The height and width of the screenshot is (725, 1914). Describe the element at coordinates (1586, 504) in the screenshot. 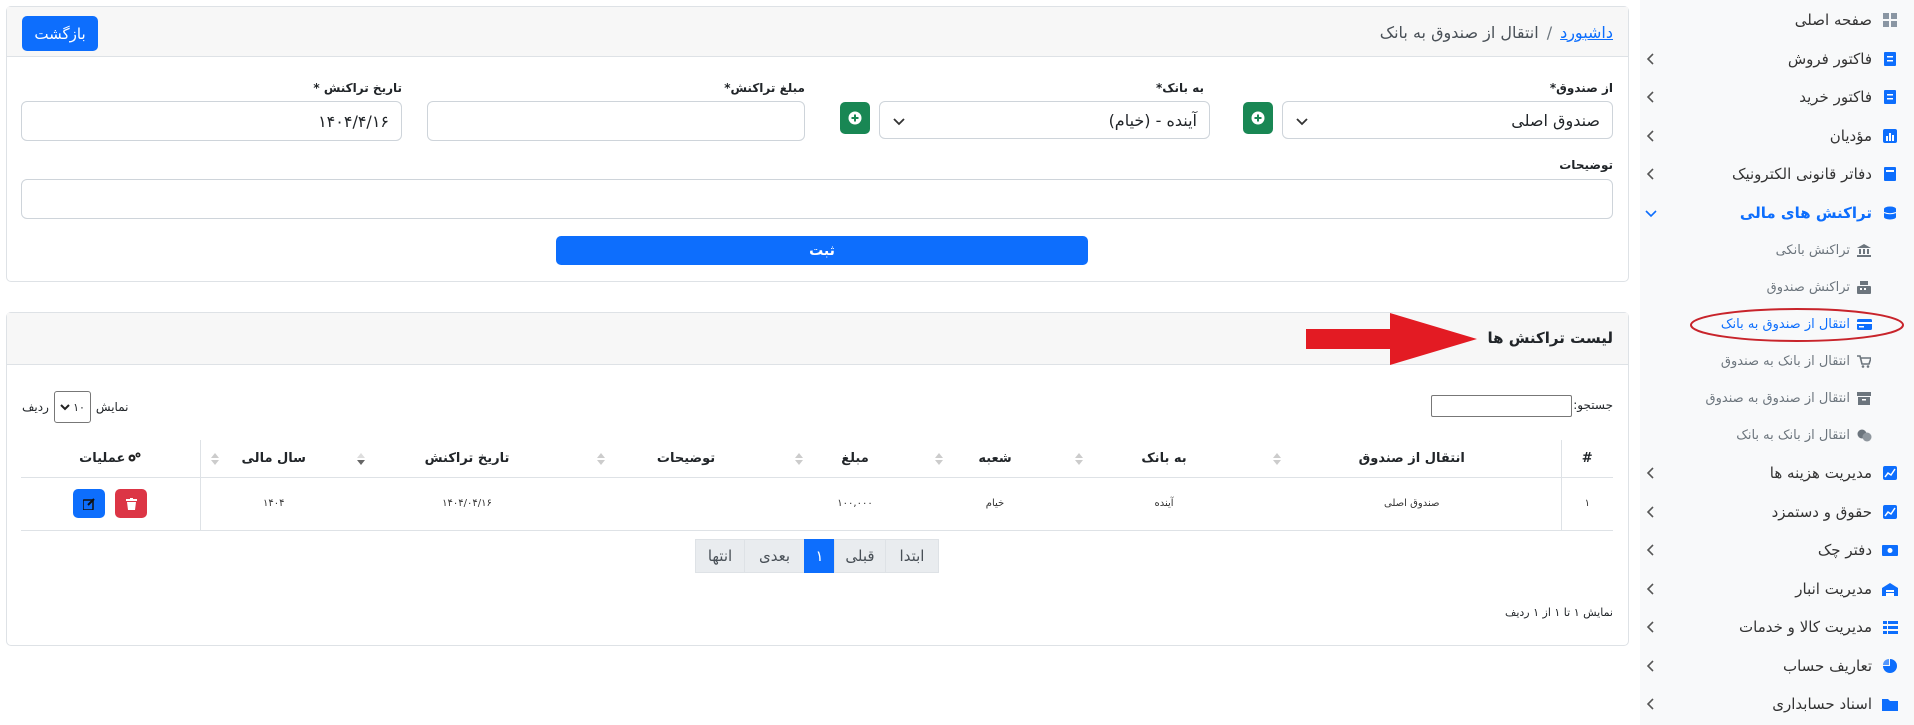

I see `cell-num: ۱` at that location.